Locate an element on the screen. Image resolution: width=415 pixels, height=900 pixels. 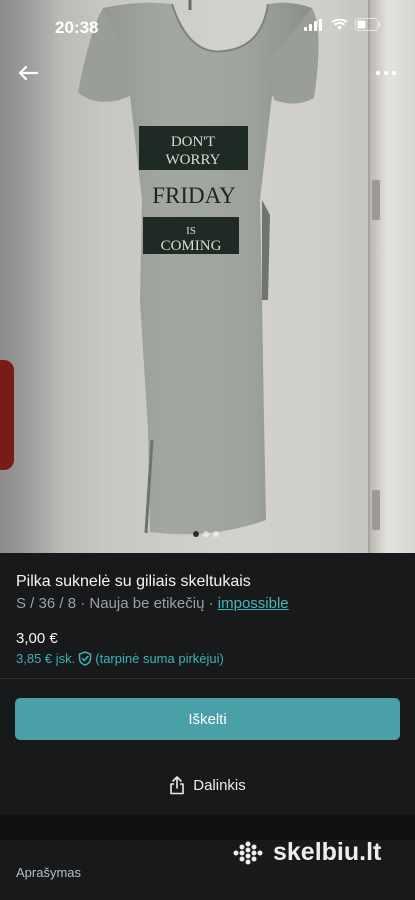
more-options-button is located at coordinates (386, 73).